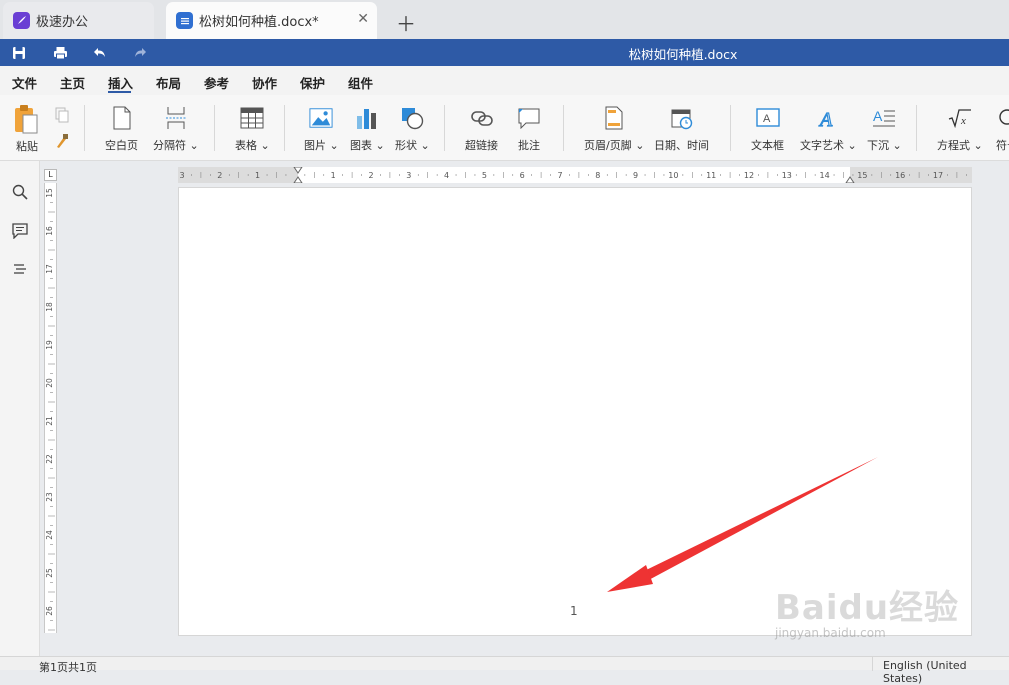 This screenshot has width=1009, height=685. What do you see at coordinates (62, 115) in the screenshot?
I see `copy-button` at bounding box center [62, 115].